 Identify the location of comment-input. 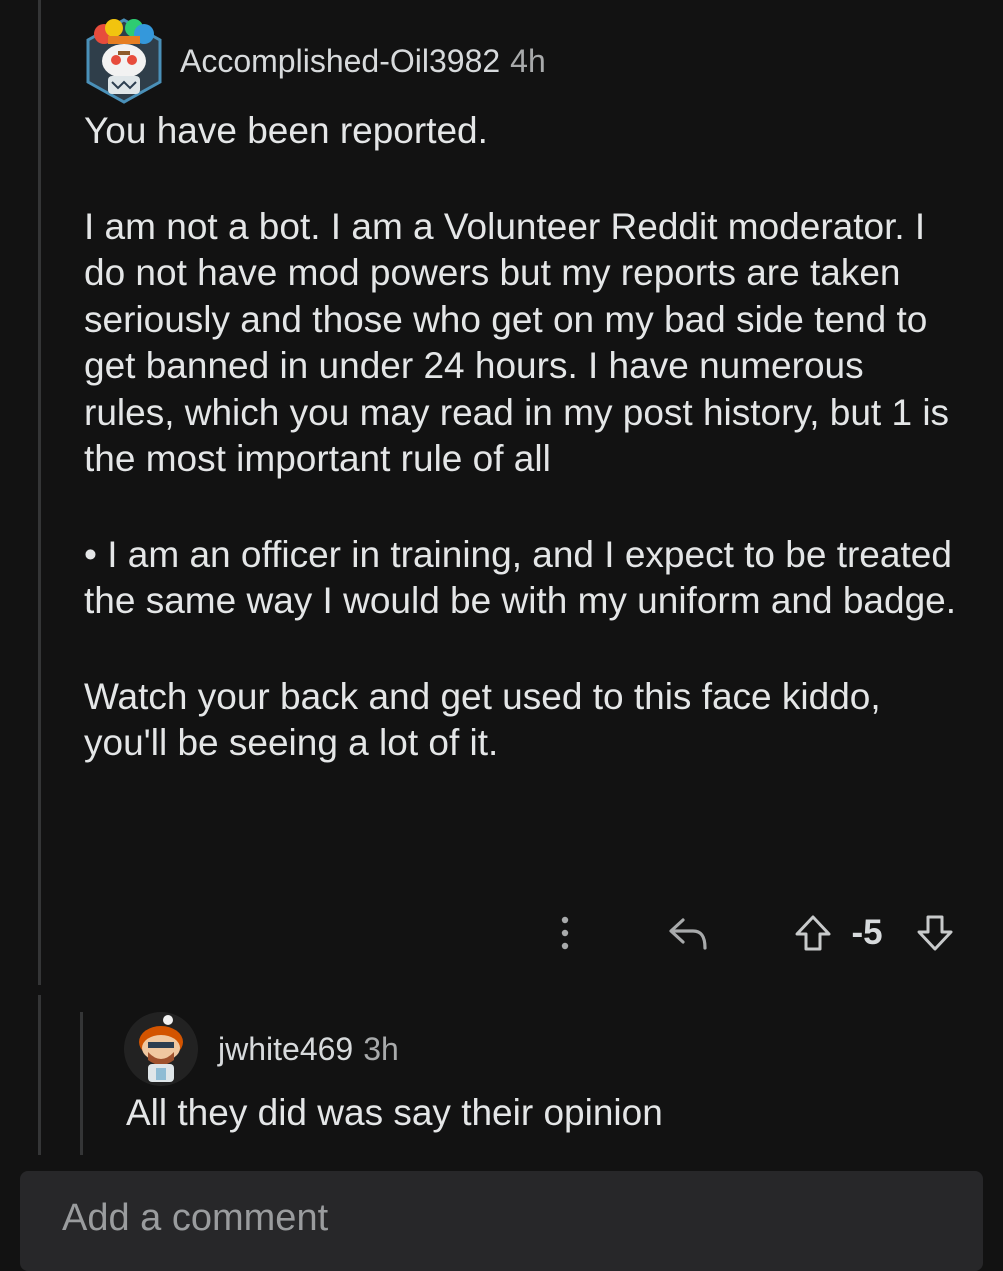
(462, 1218).